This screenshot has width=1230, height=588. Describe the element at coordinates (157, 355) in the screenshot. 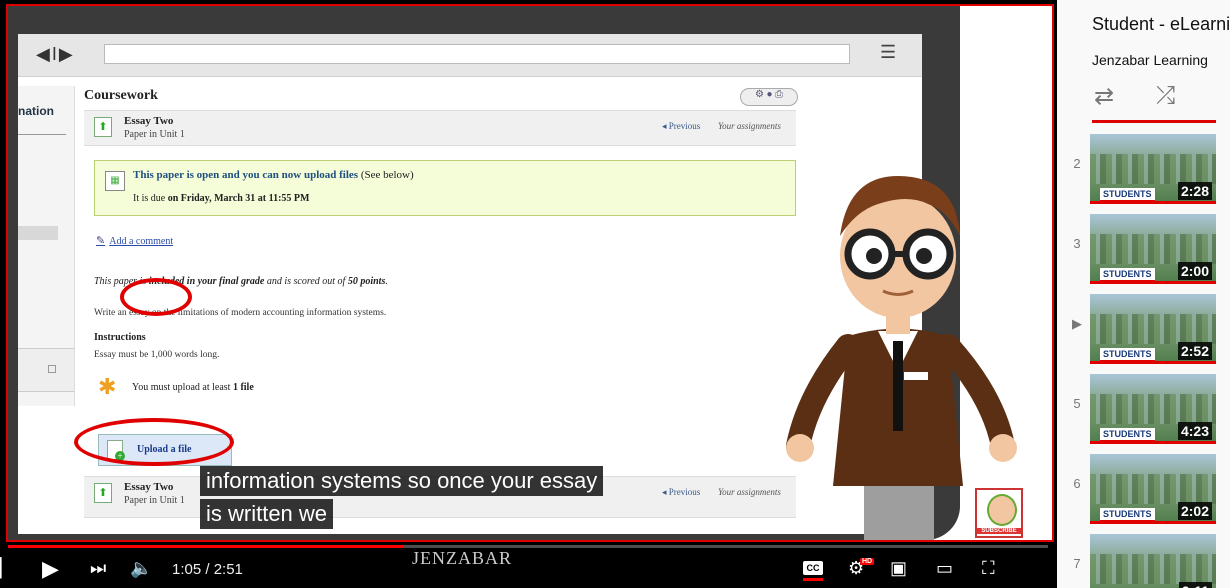

I see `essay-length-instruction: Essay must be 1,000 words long.` at that location.